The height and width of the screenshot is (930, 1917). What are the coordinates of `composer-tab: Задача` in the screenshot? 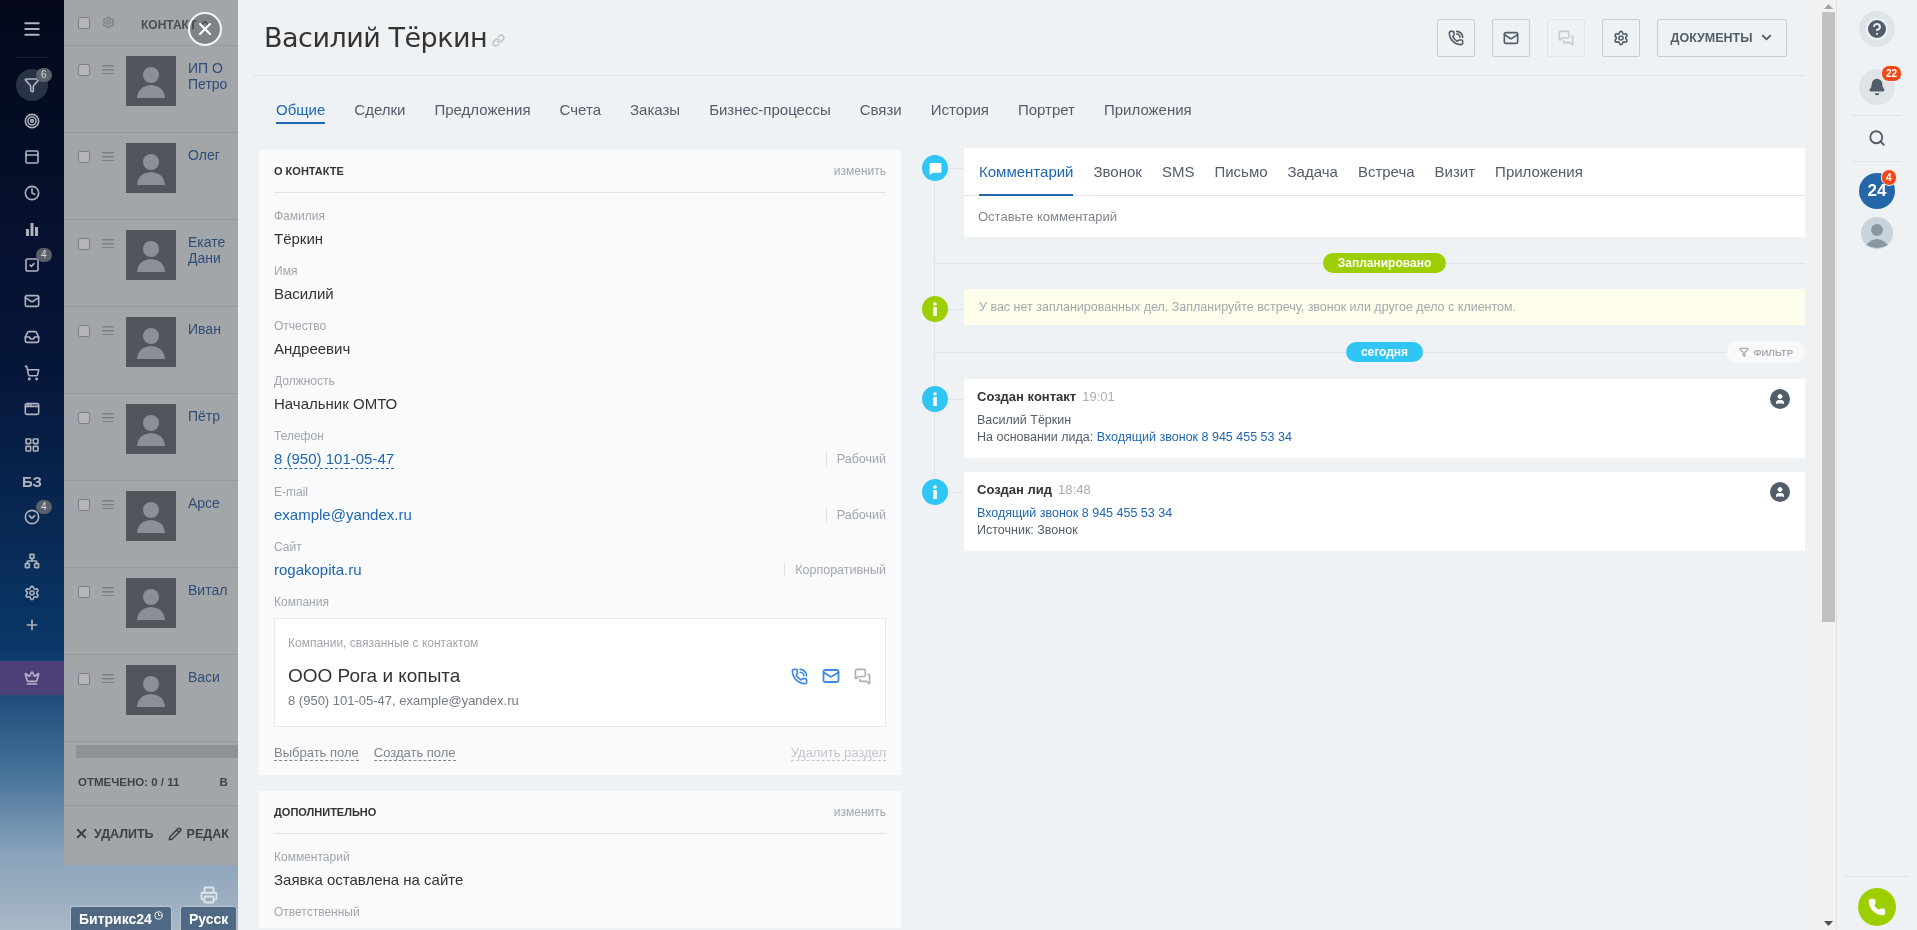 It's located at (1312, 172).